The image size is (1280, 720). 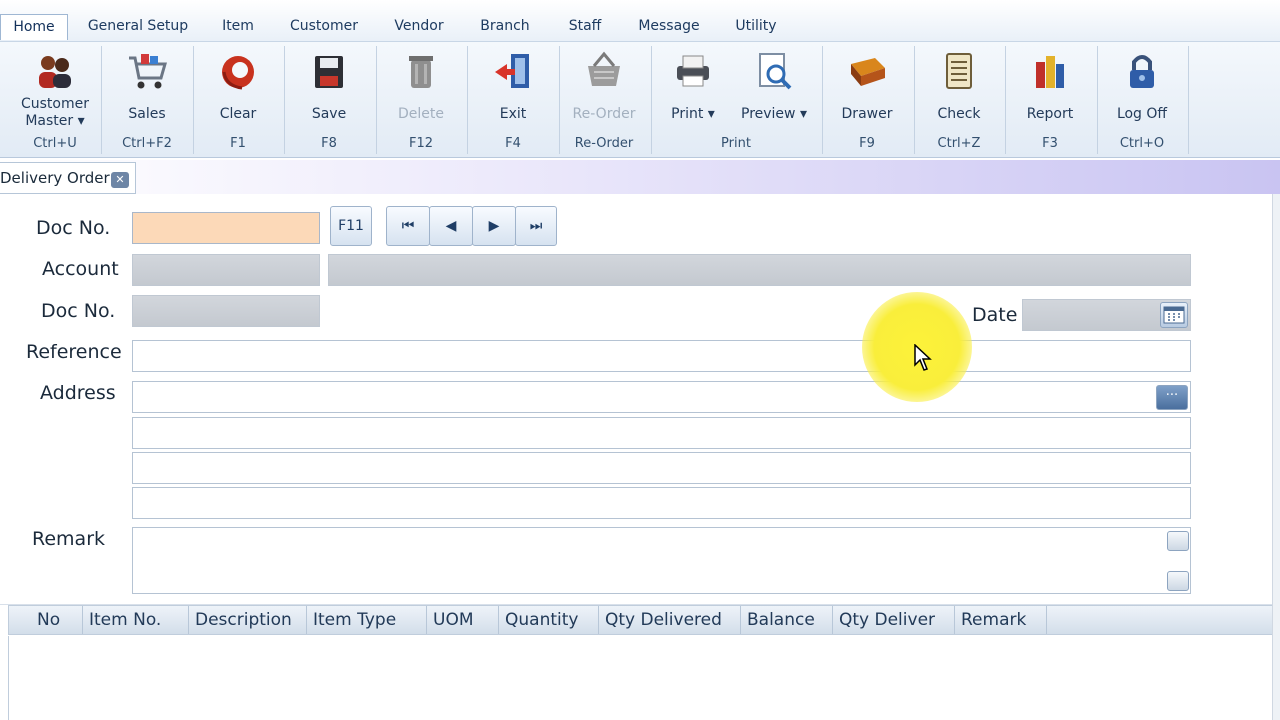 I want to click on shortcut-exit: F4, so click(x=513, y=143).